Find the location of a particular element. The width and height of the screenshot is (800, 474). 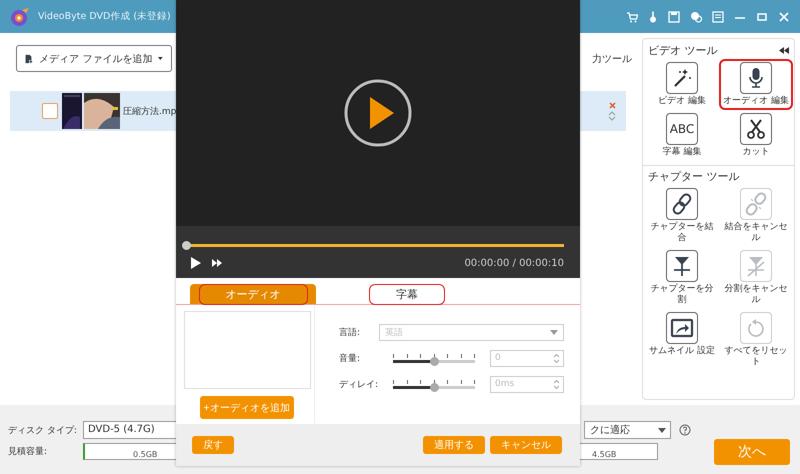

delete-icon is located at coordinates (612, 105).